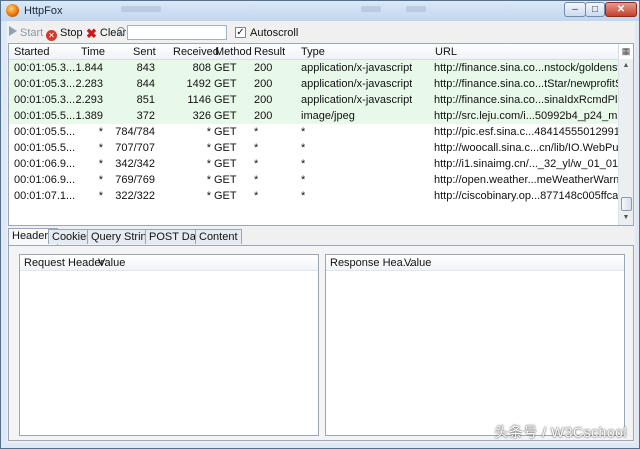 The image size is (640, 449). Describe the element at coordinates (621, 9) in the screenshot. I see `close-button: ✕` at that location.